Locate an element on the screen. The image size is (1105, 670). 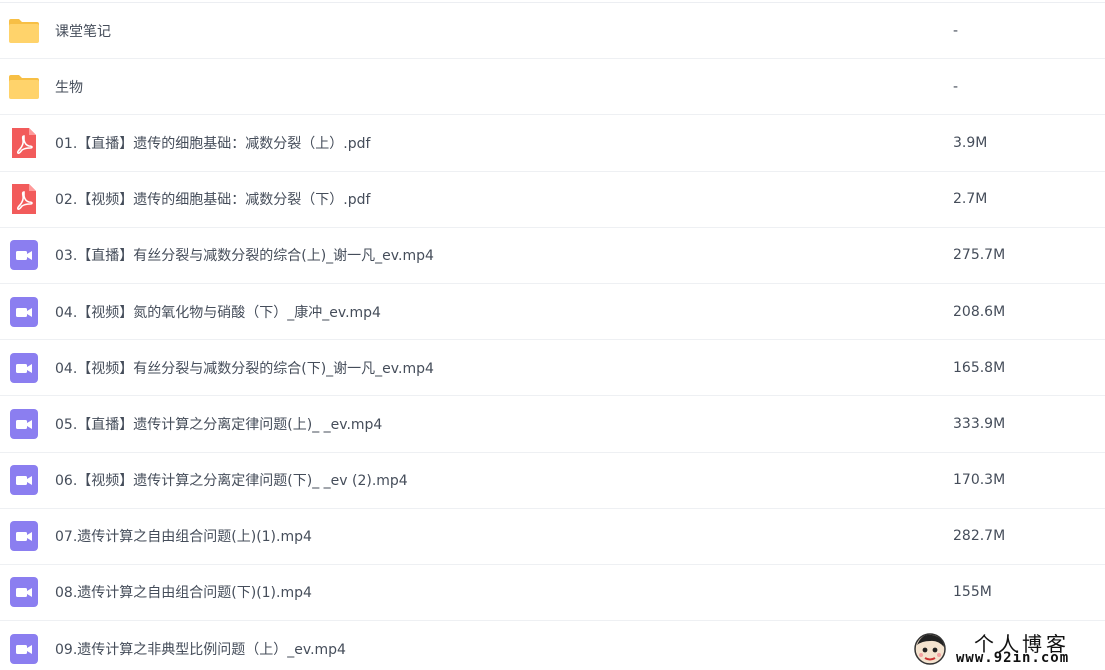
file-name: 08.遗传计算之自由组合问题(下)(1).mp4 is located at coordinates (183, 592).